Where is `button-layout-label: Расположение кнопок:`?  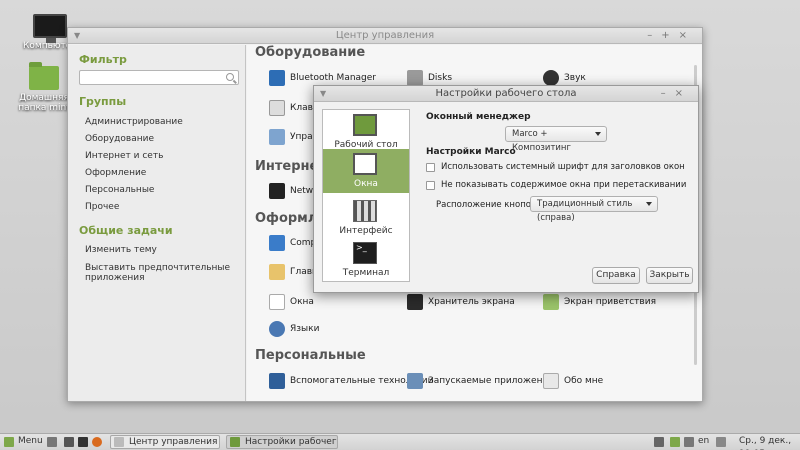
button-layout-label: Расположение кнопок: is located at coordinates (487, 205).